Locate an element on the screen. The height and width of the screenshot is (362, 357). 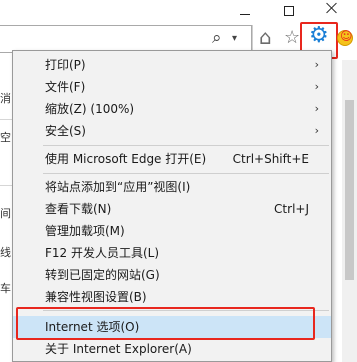
search-icon: ⌕ is located at coordinates (217, 38).